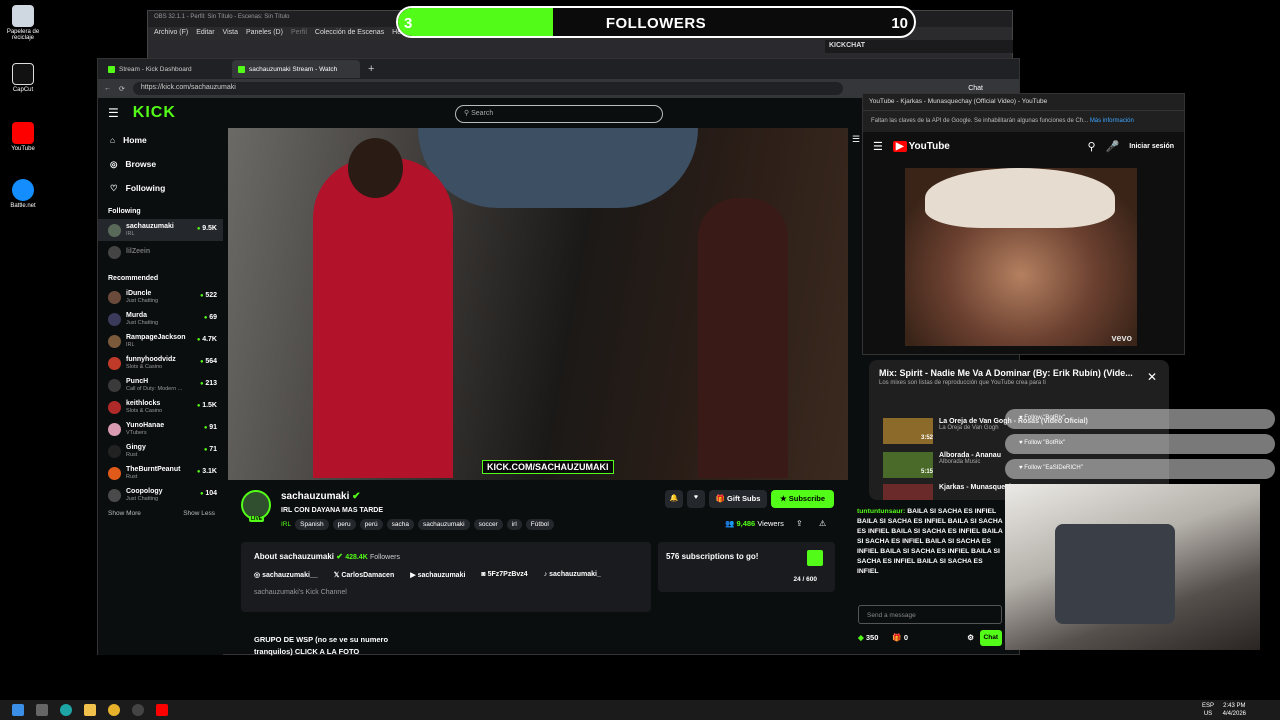  I want to click on more-info-link: Más información, so click(1112, 121).